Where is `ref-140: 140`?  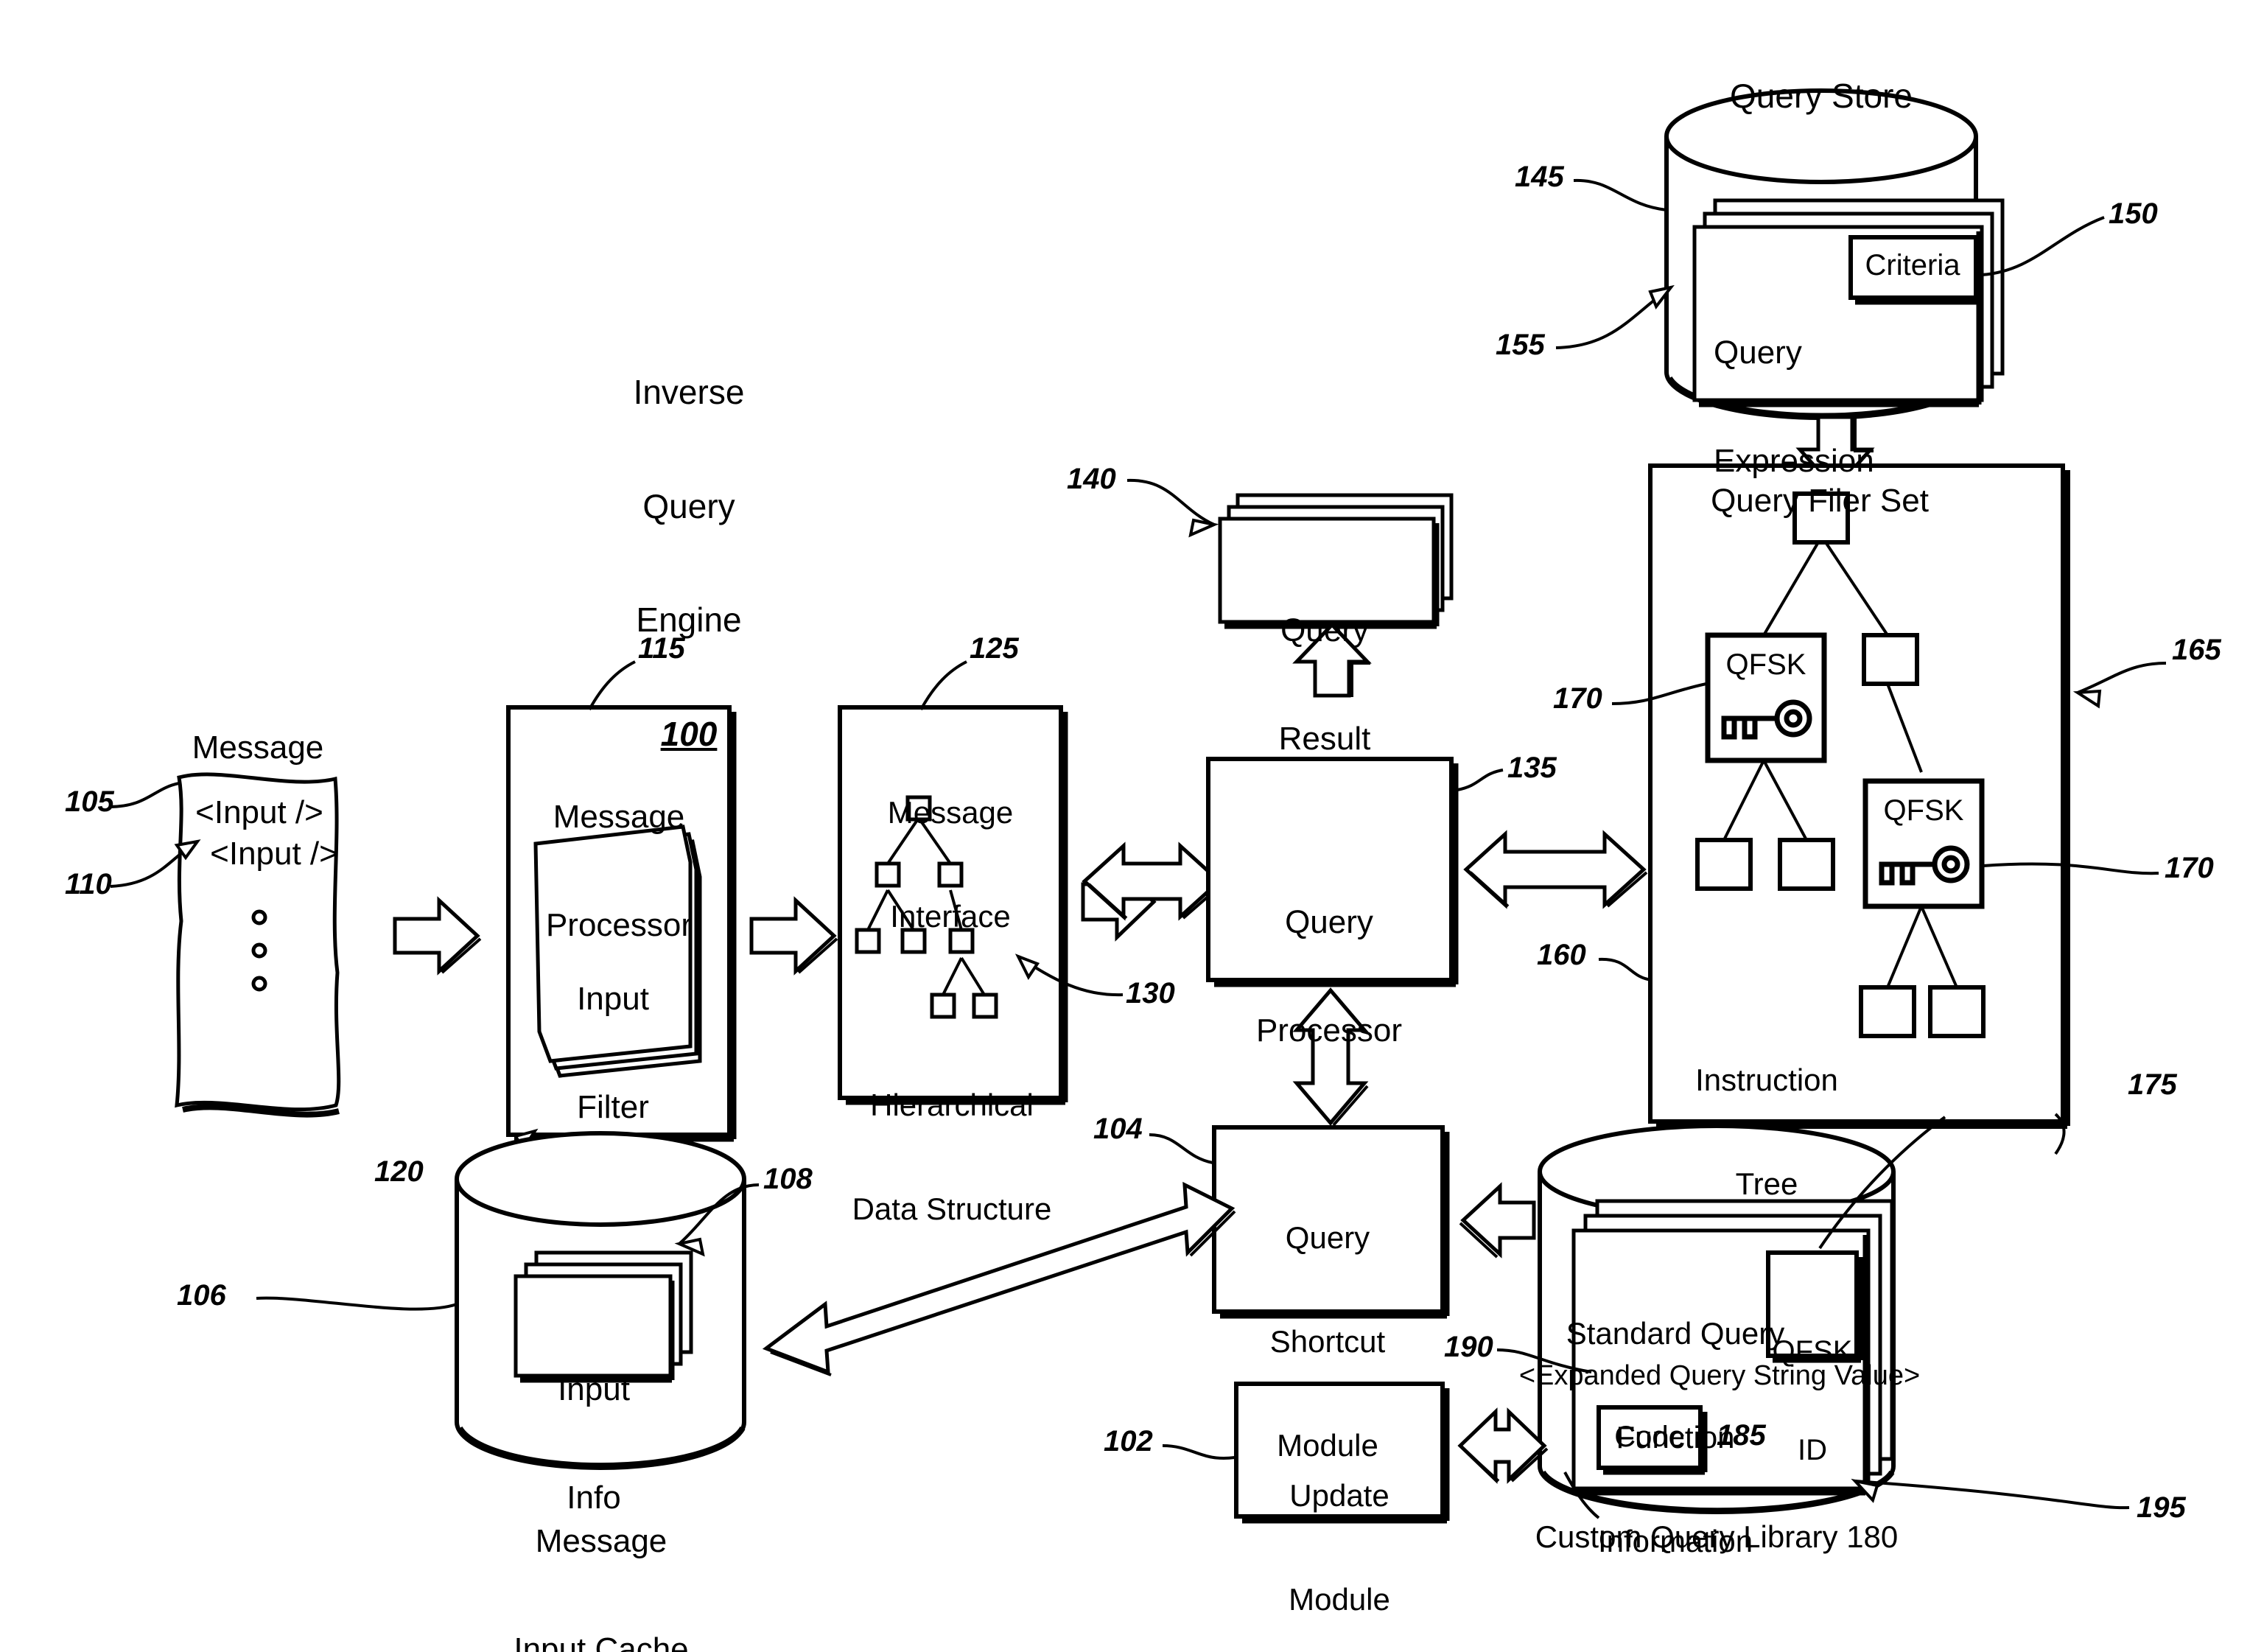 ref-140: 140 is located at coordinates (1091, 479).